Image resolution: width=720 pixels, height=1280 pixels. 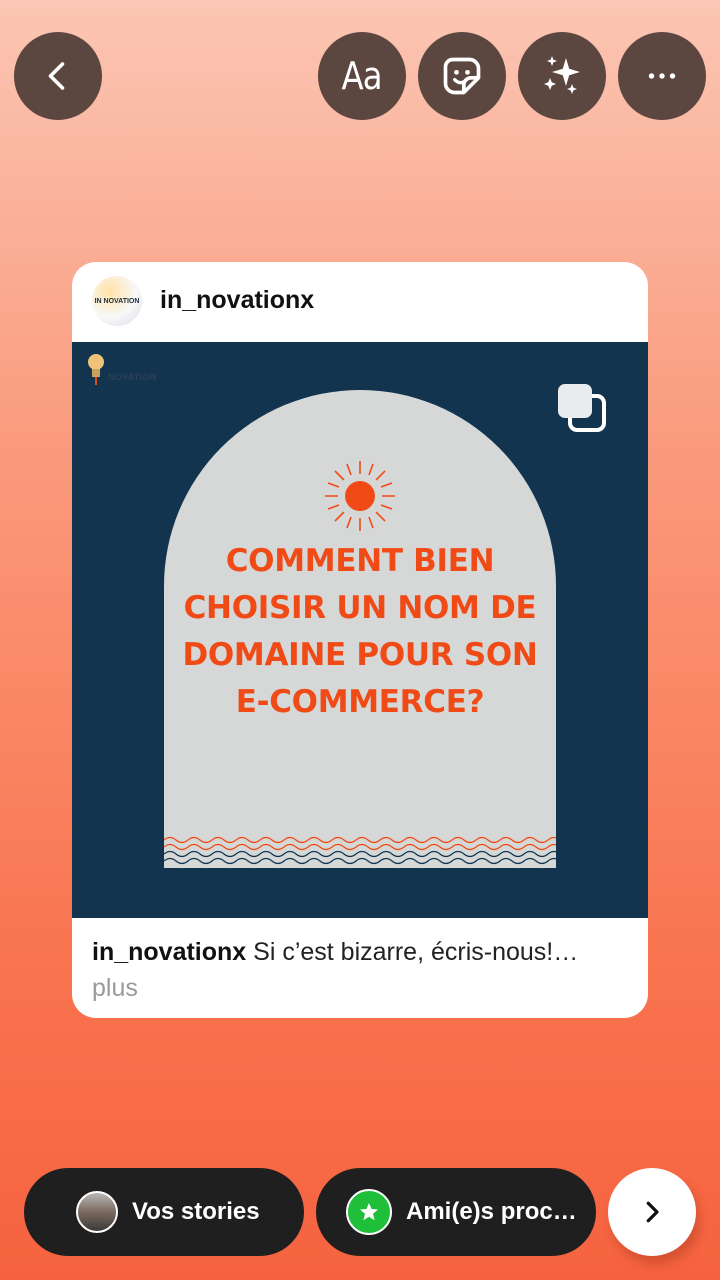 I want to click on text-tool-button: Aa, so click(x=362, y=76).